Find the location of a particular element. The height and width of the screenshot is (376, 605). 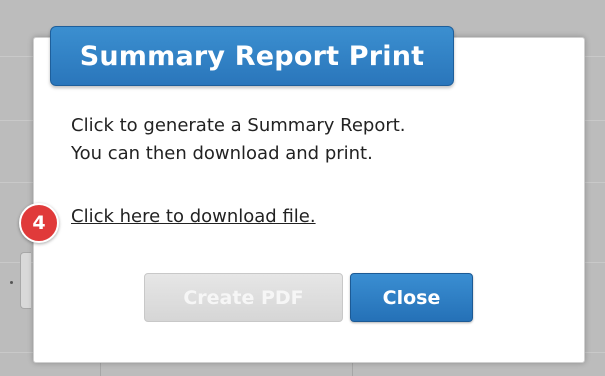

dialog-title: Summary Report Print is located at coordinates (252, 56).